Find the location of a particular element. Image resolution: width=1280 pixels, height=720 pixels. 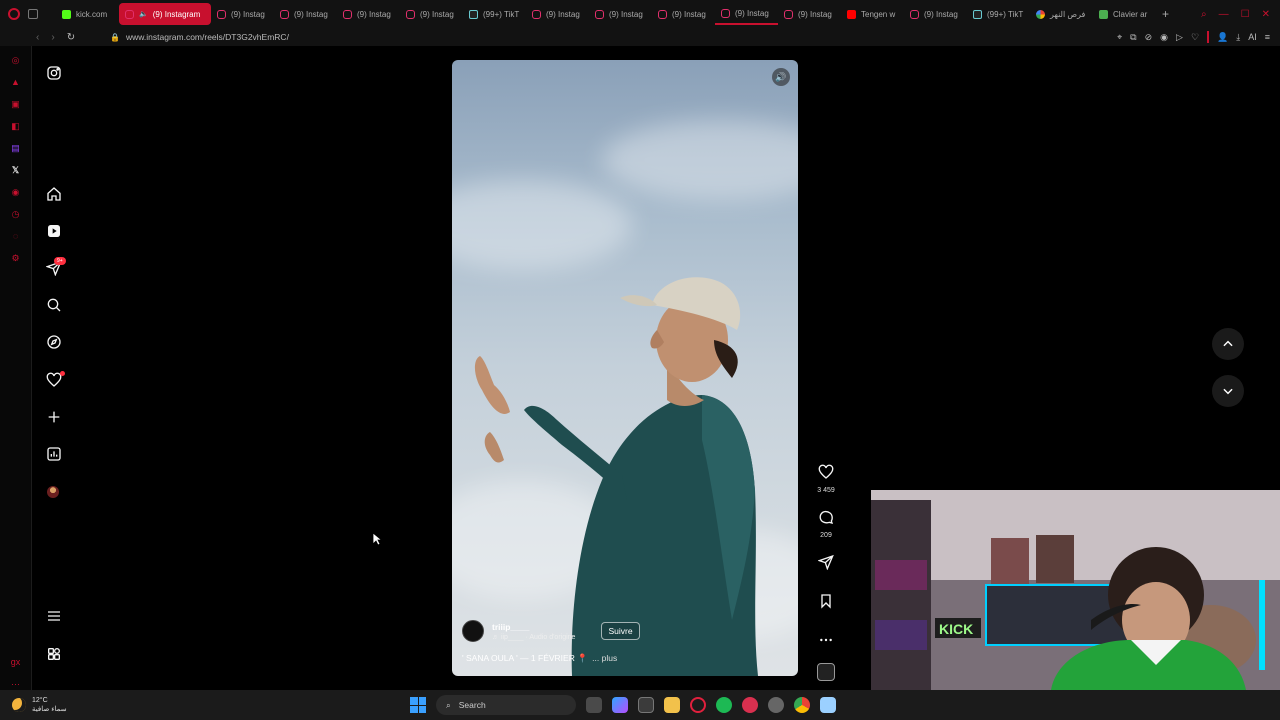

pin-icon: ⌖ is located at coordinates (1119, 37).